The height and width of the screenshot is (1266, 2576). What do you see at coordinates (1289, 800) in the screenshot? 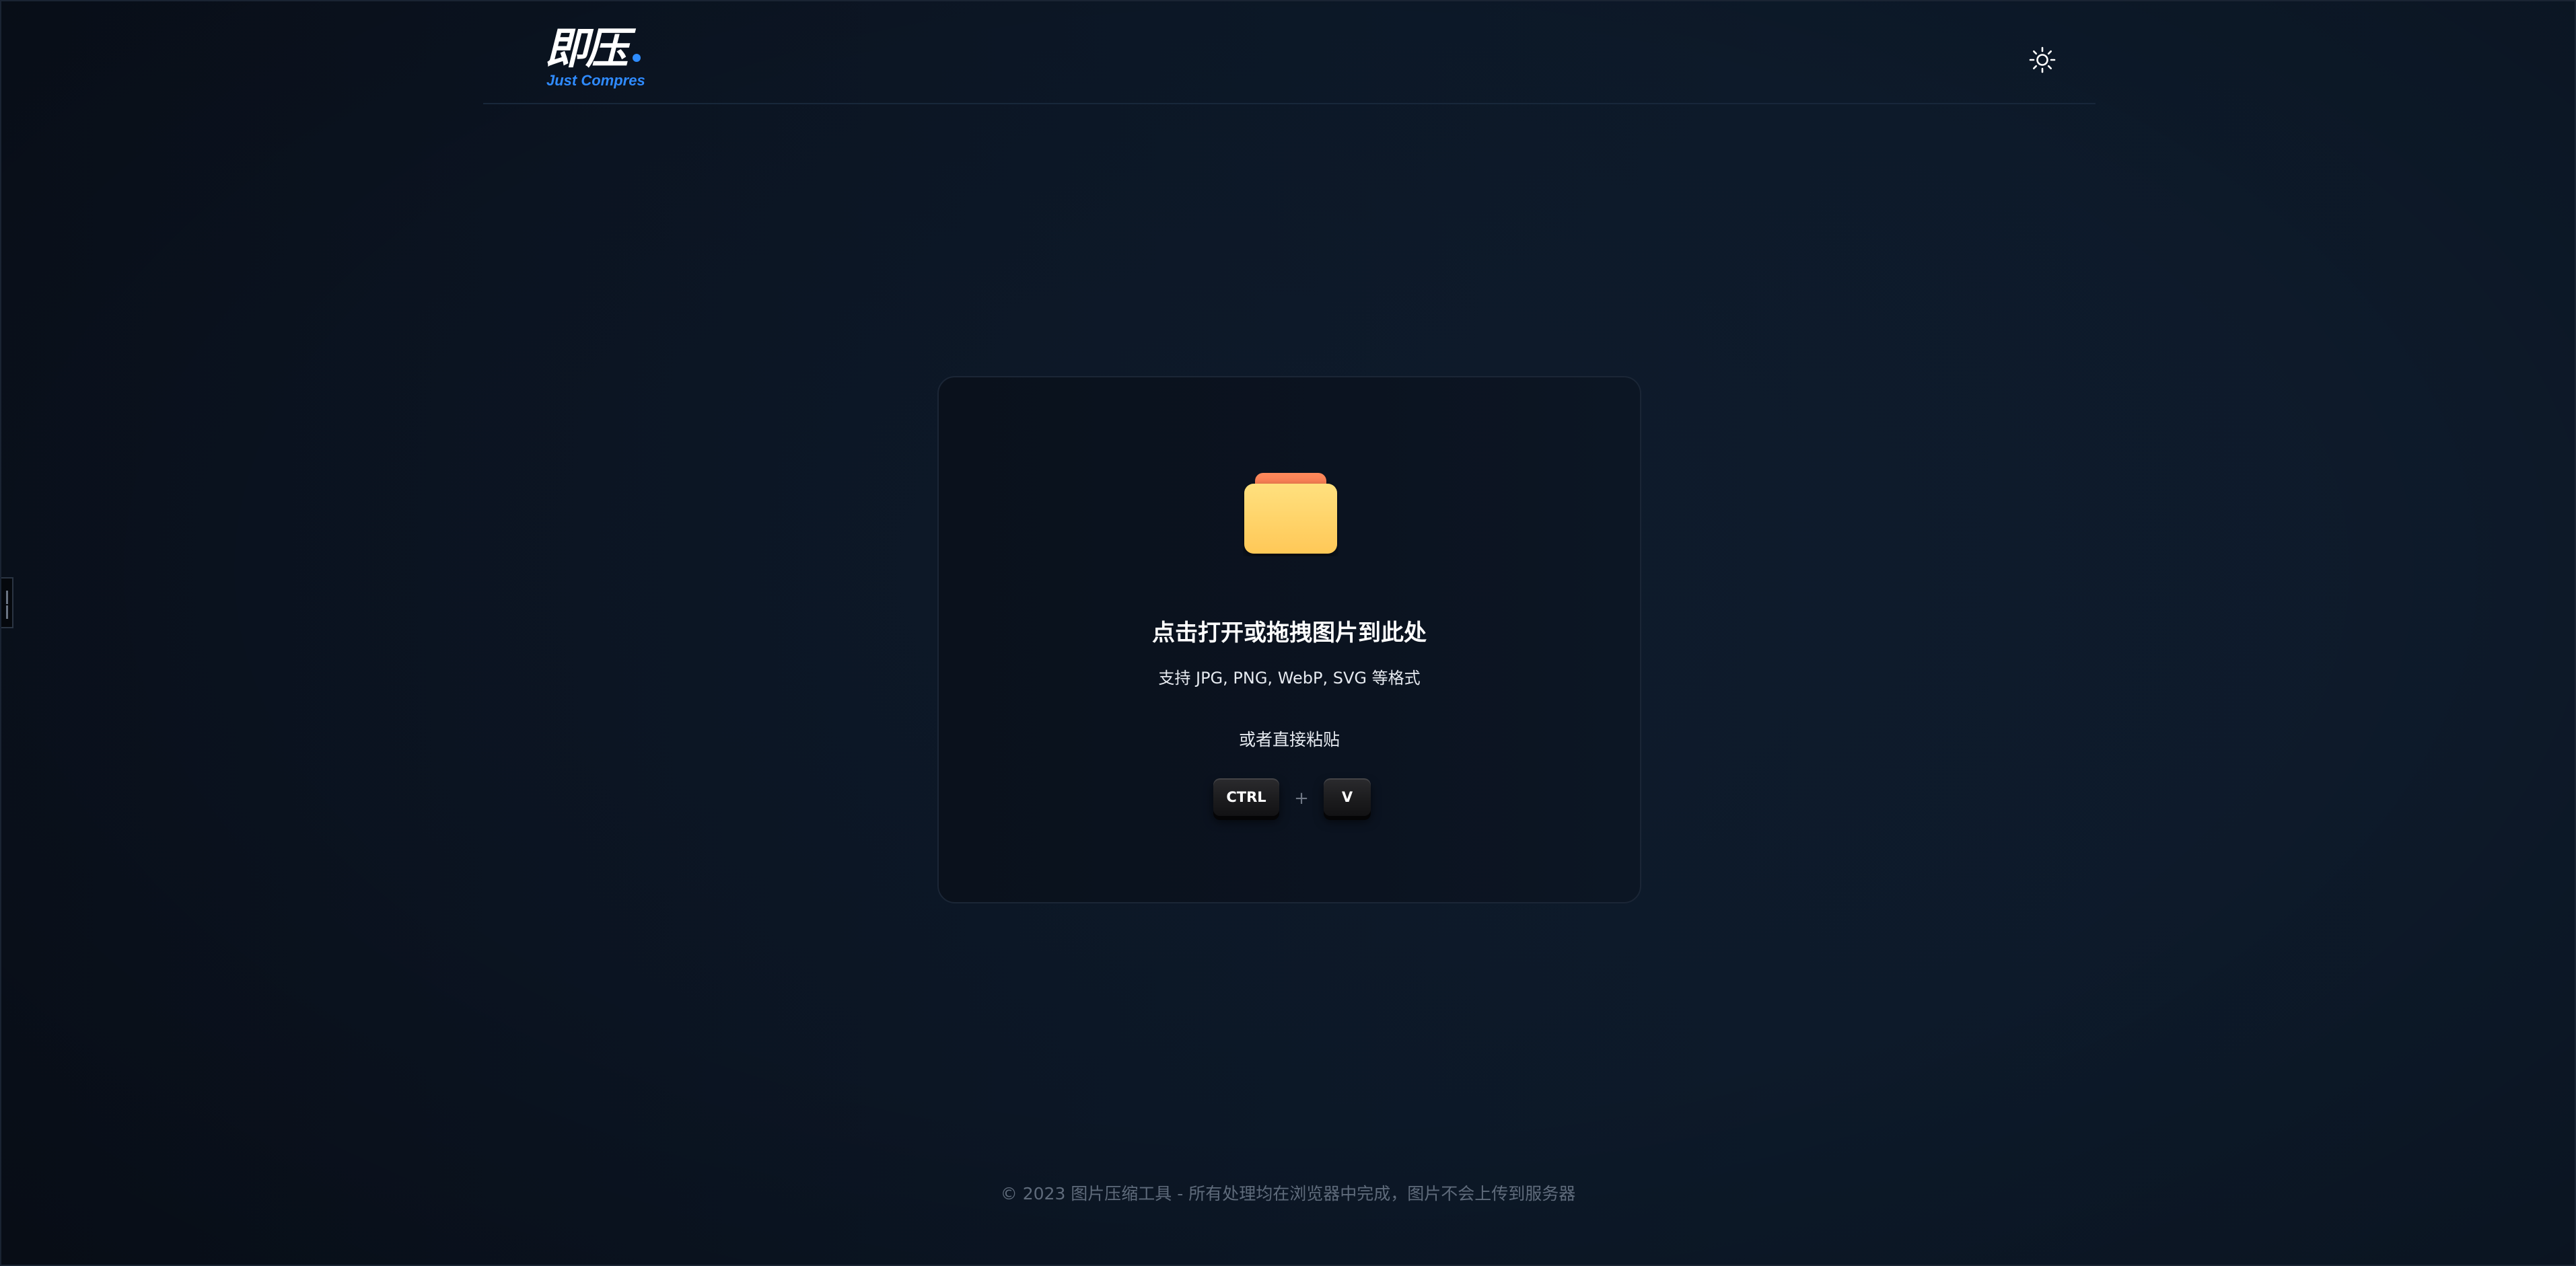
I see `paste-shortcut: CTRL + V` at bounding box center [1289, 800].